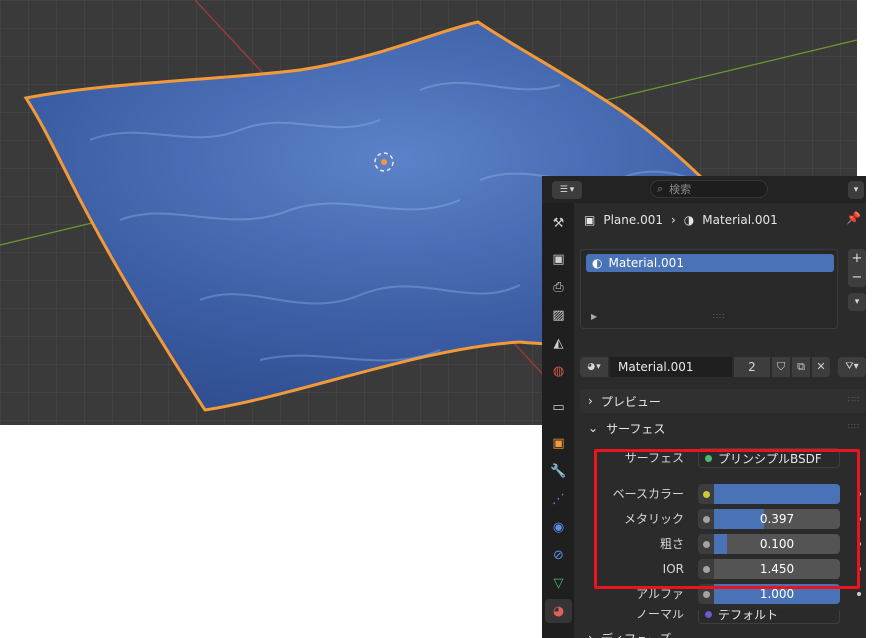  I want to click on slot-specials-button: ▾, so click(857, 302).